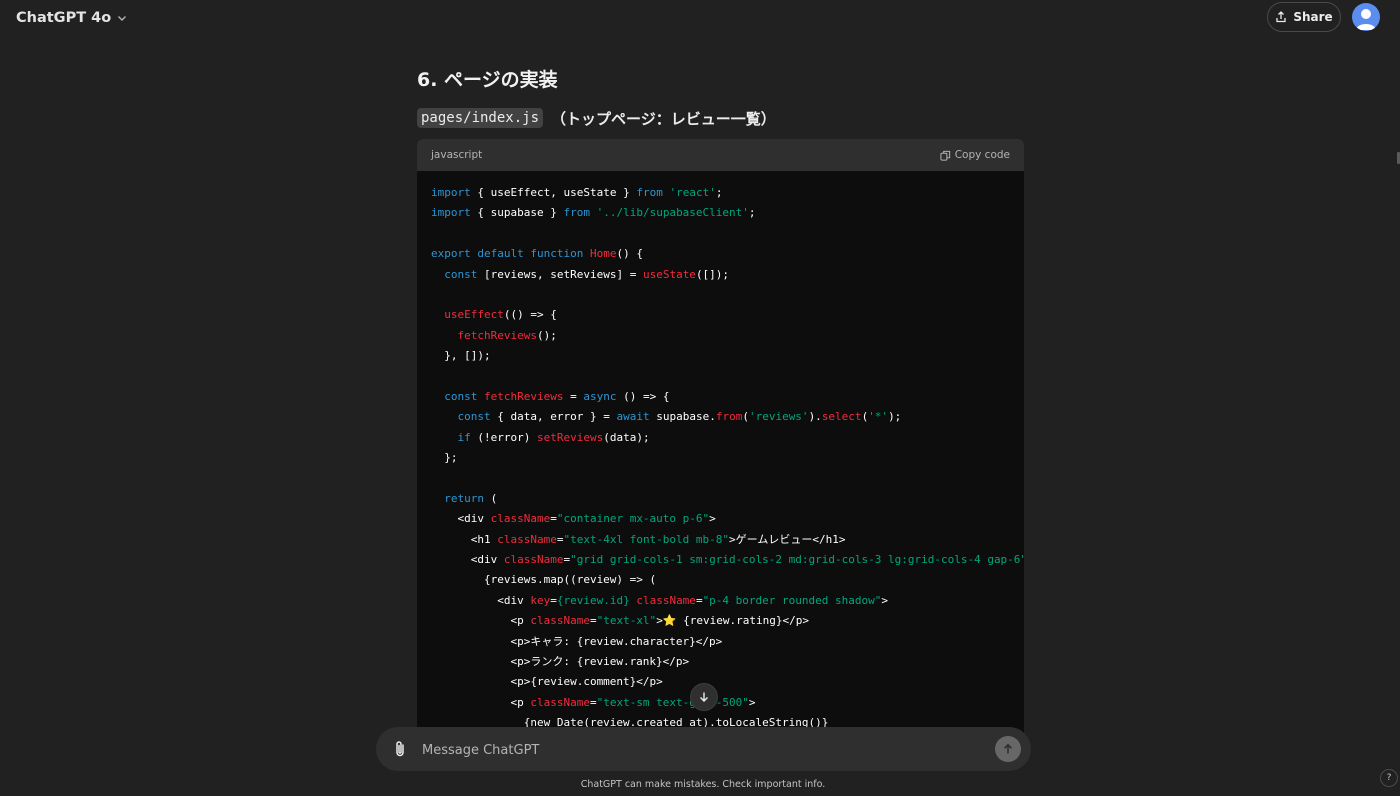  I want to click on avatar, so click(1366, 17).